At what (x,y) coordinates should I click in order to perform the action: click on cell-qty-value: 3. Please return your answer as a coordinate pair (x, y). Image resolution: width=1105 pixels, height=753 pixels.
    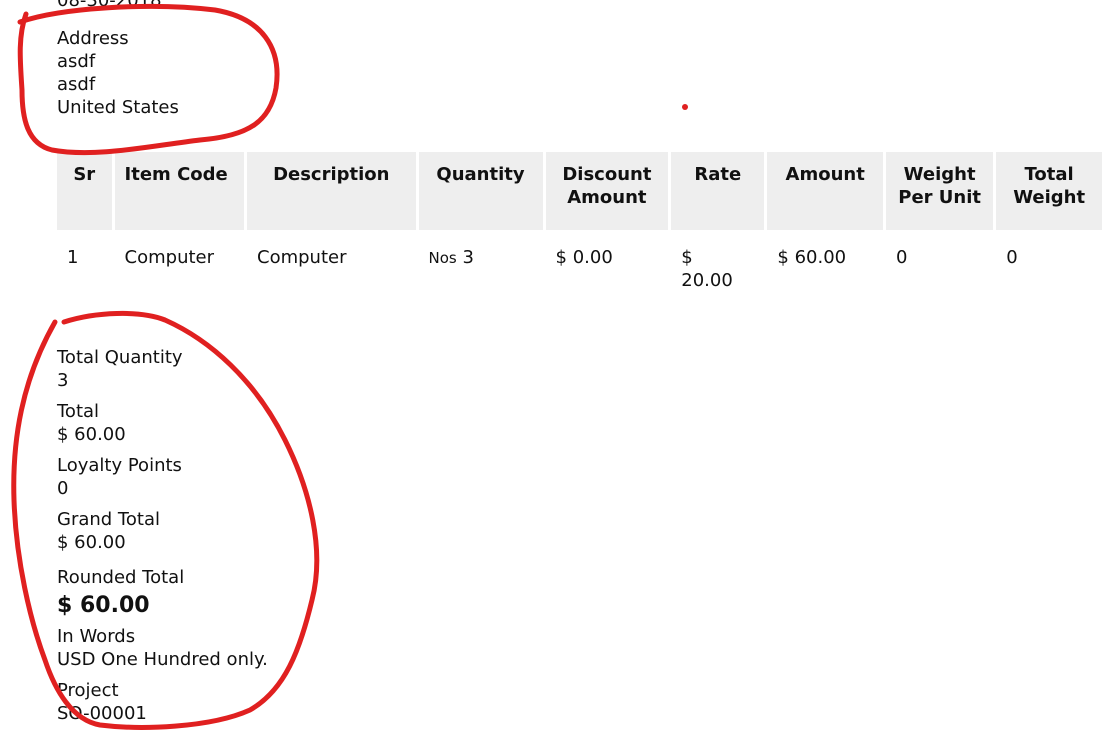
    Looking at the image, I should click on (468, 257).